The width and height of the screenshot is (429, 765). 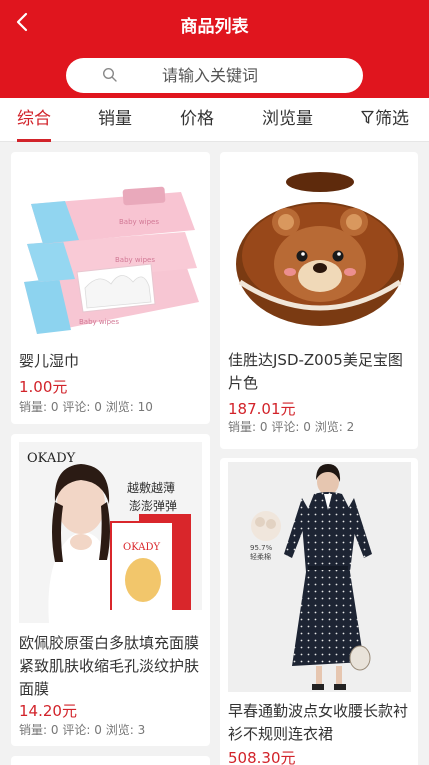 I want to click on box-brand-label: OKADY, so click(x=142, y=547).